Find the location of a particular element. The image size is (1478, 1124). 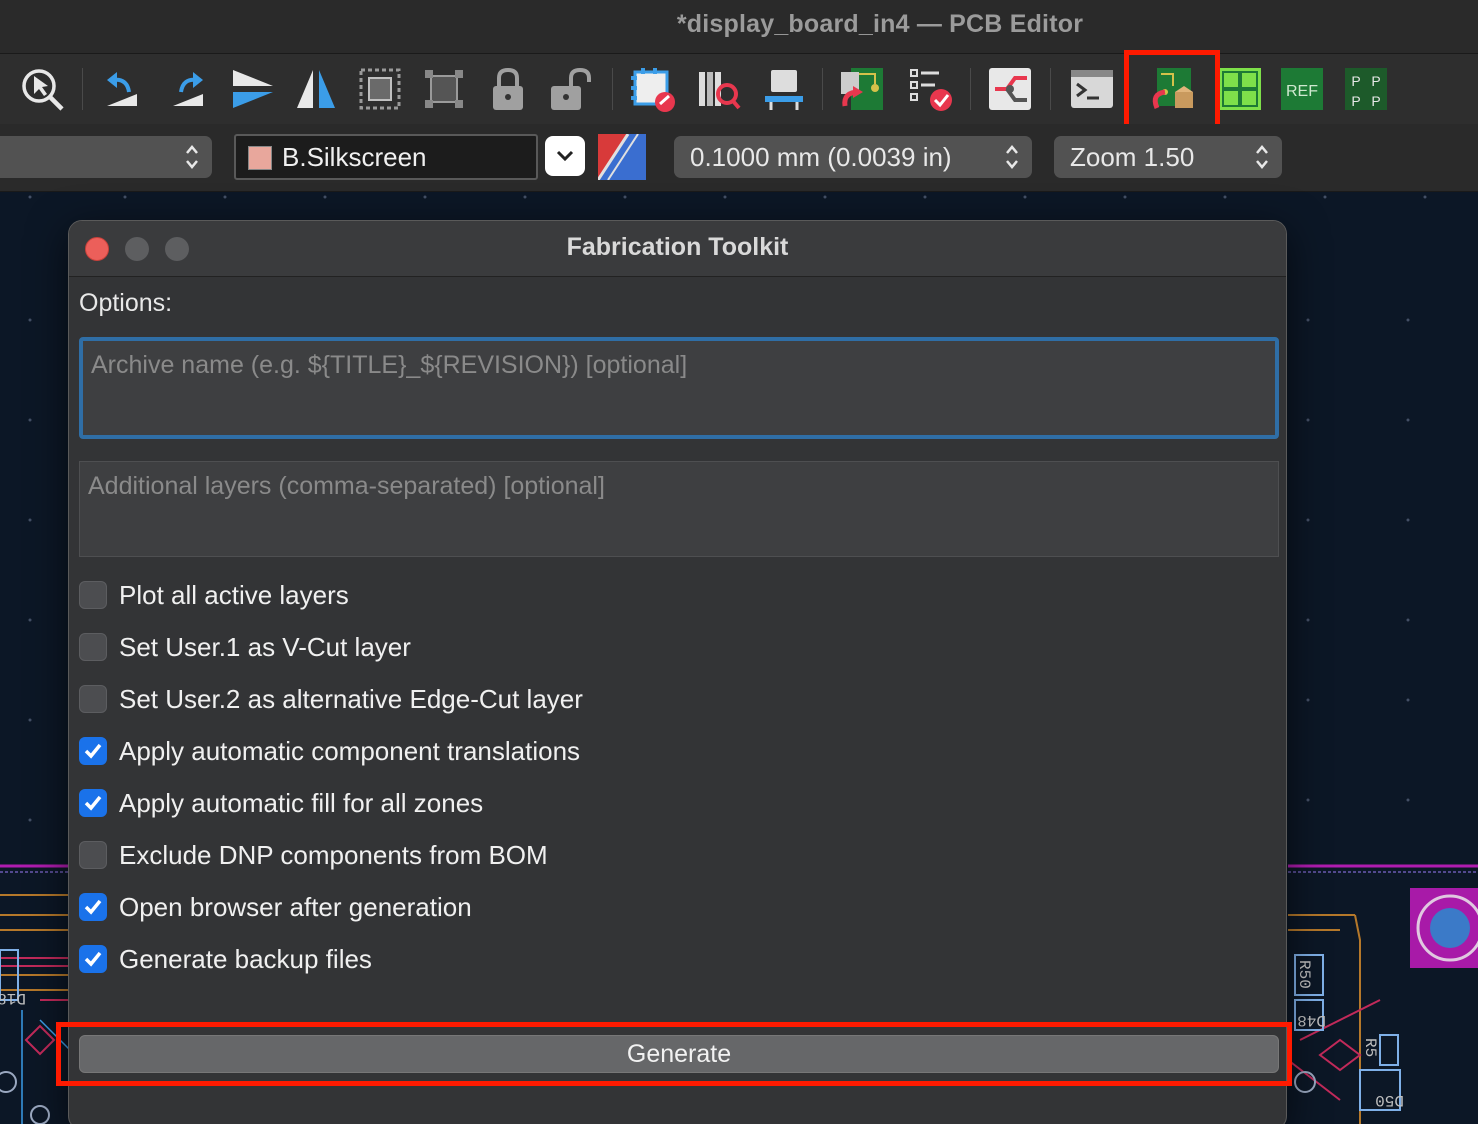

main-toolbar: REF PPPP is located at coordinates (739, 91).